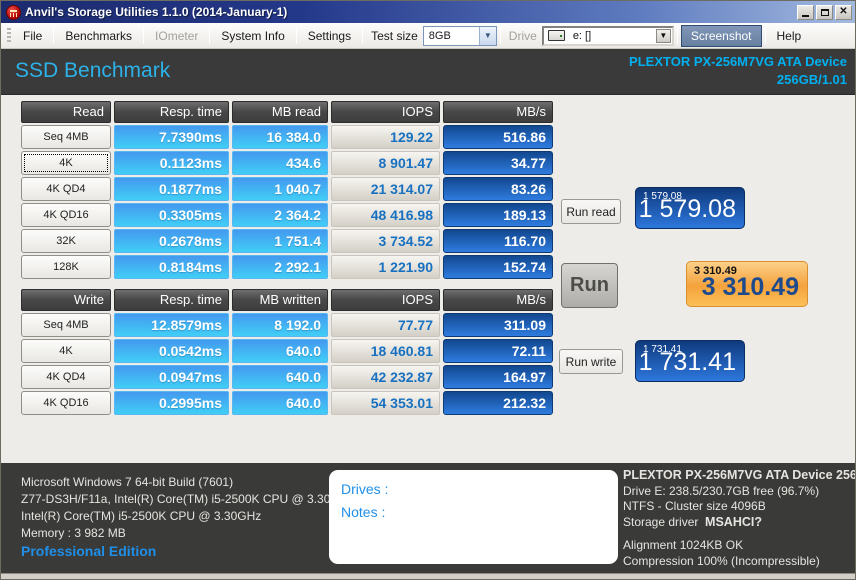 The height and width of the screenshot is (580, 856). What do you see at coordinates (738, 71) in the screenshot?
I see `device-info: PLEXTOR PX-256M7VG ATA Device 256GB/1.01` at bounding box center [738, 71].